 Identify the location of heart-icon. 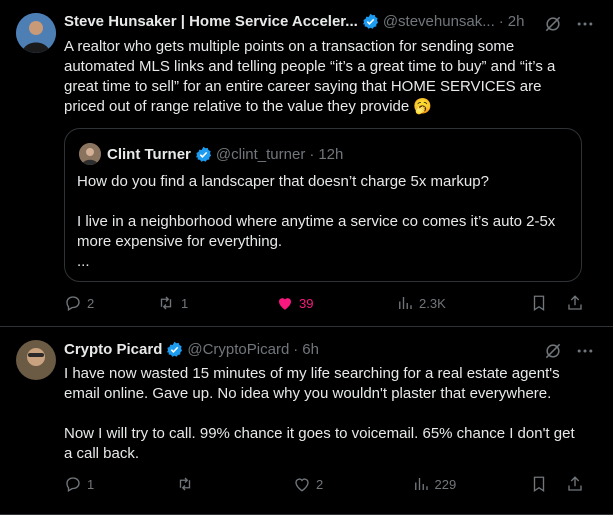
(302, 485).